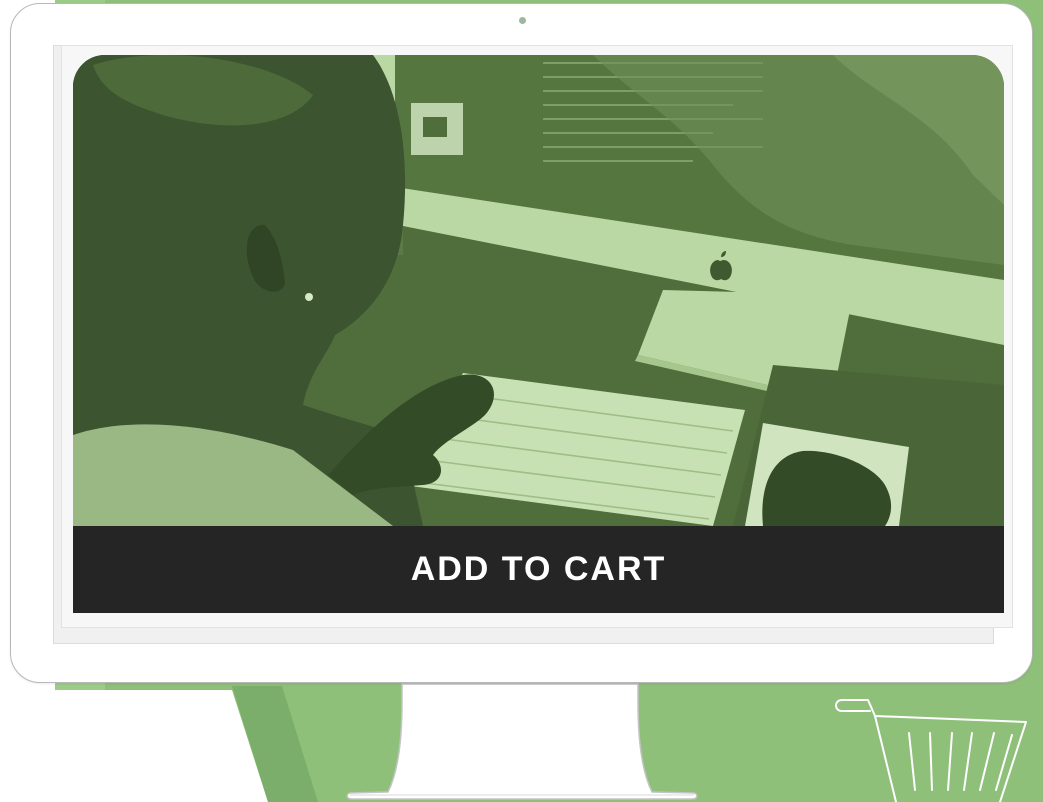  Describe the element at coordinates (522, 20) in the screenshot. I see `camera-dot` at that location.